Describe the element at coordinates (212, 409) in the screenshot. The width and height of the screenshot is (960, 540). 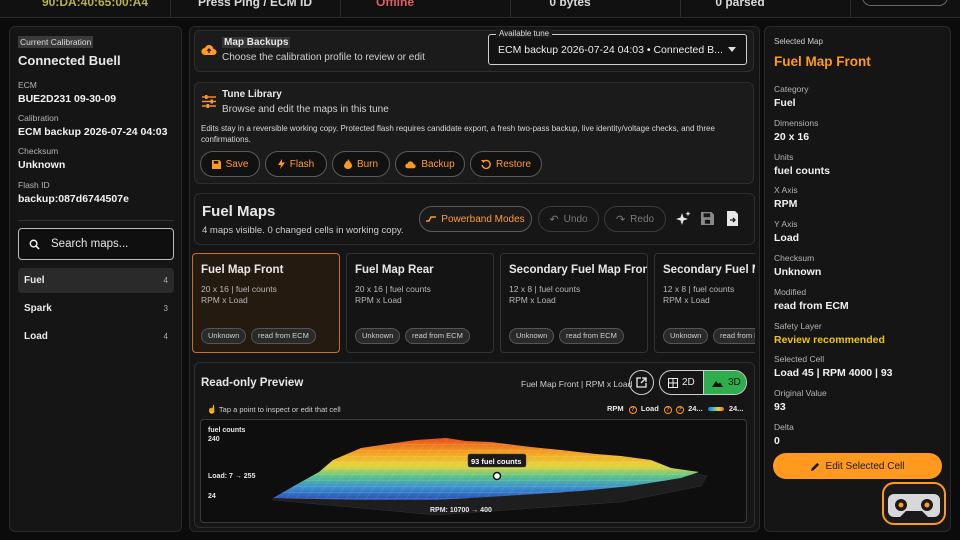
I see `tap-hand-icon: ☝` at that location.